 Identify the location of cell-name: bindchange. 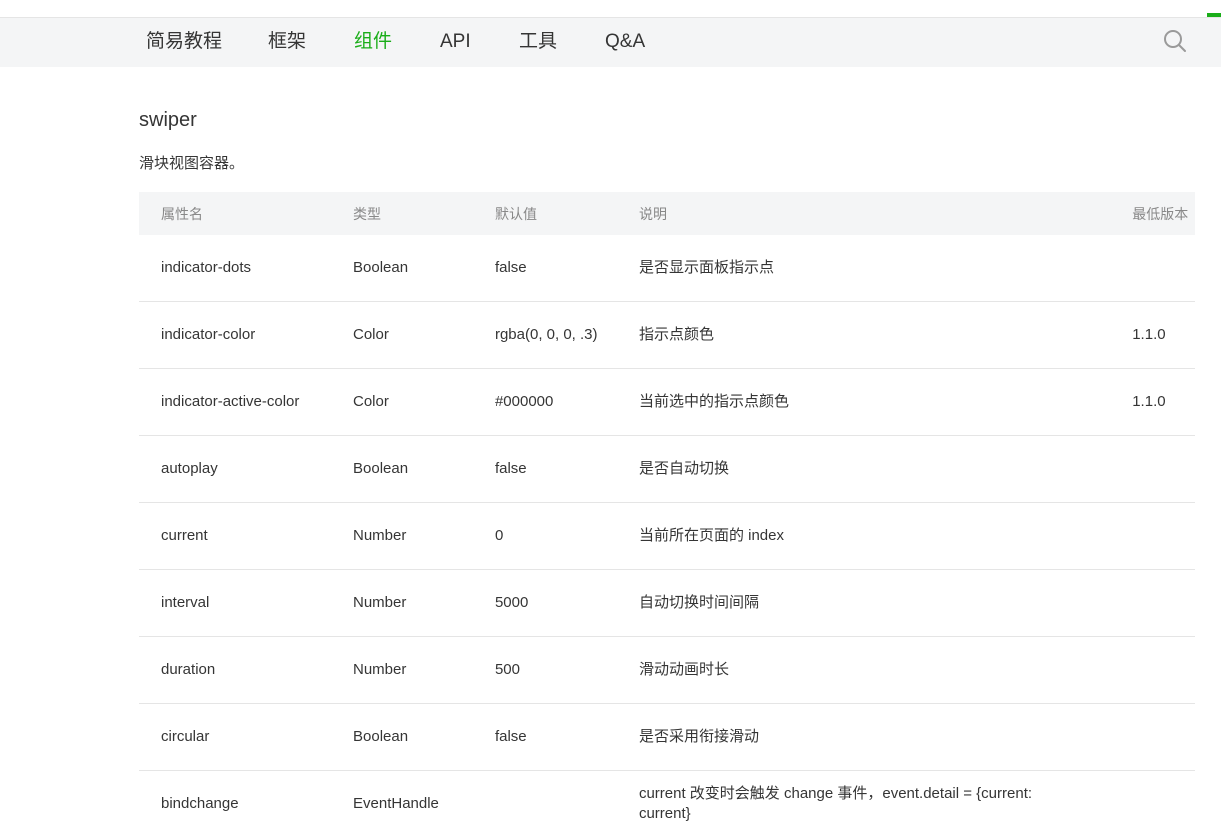
(235, 804).